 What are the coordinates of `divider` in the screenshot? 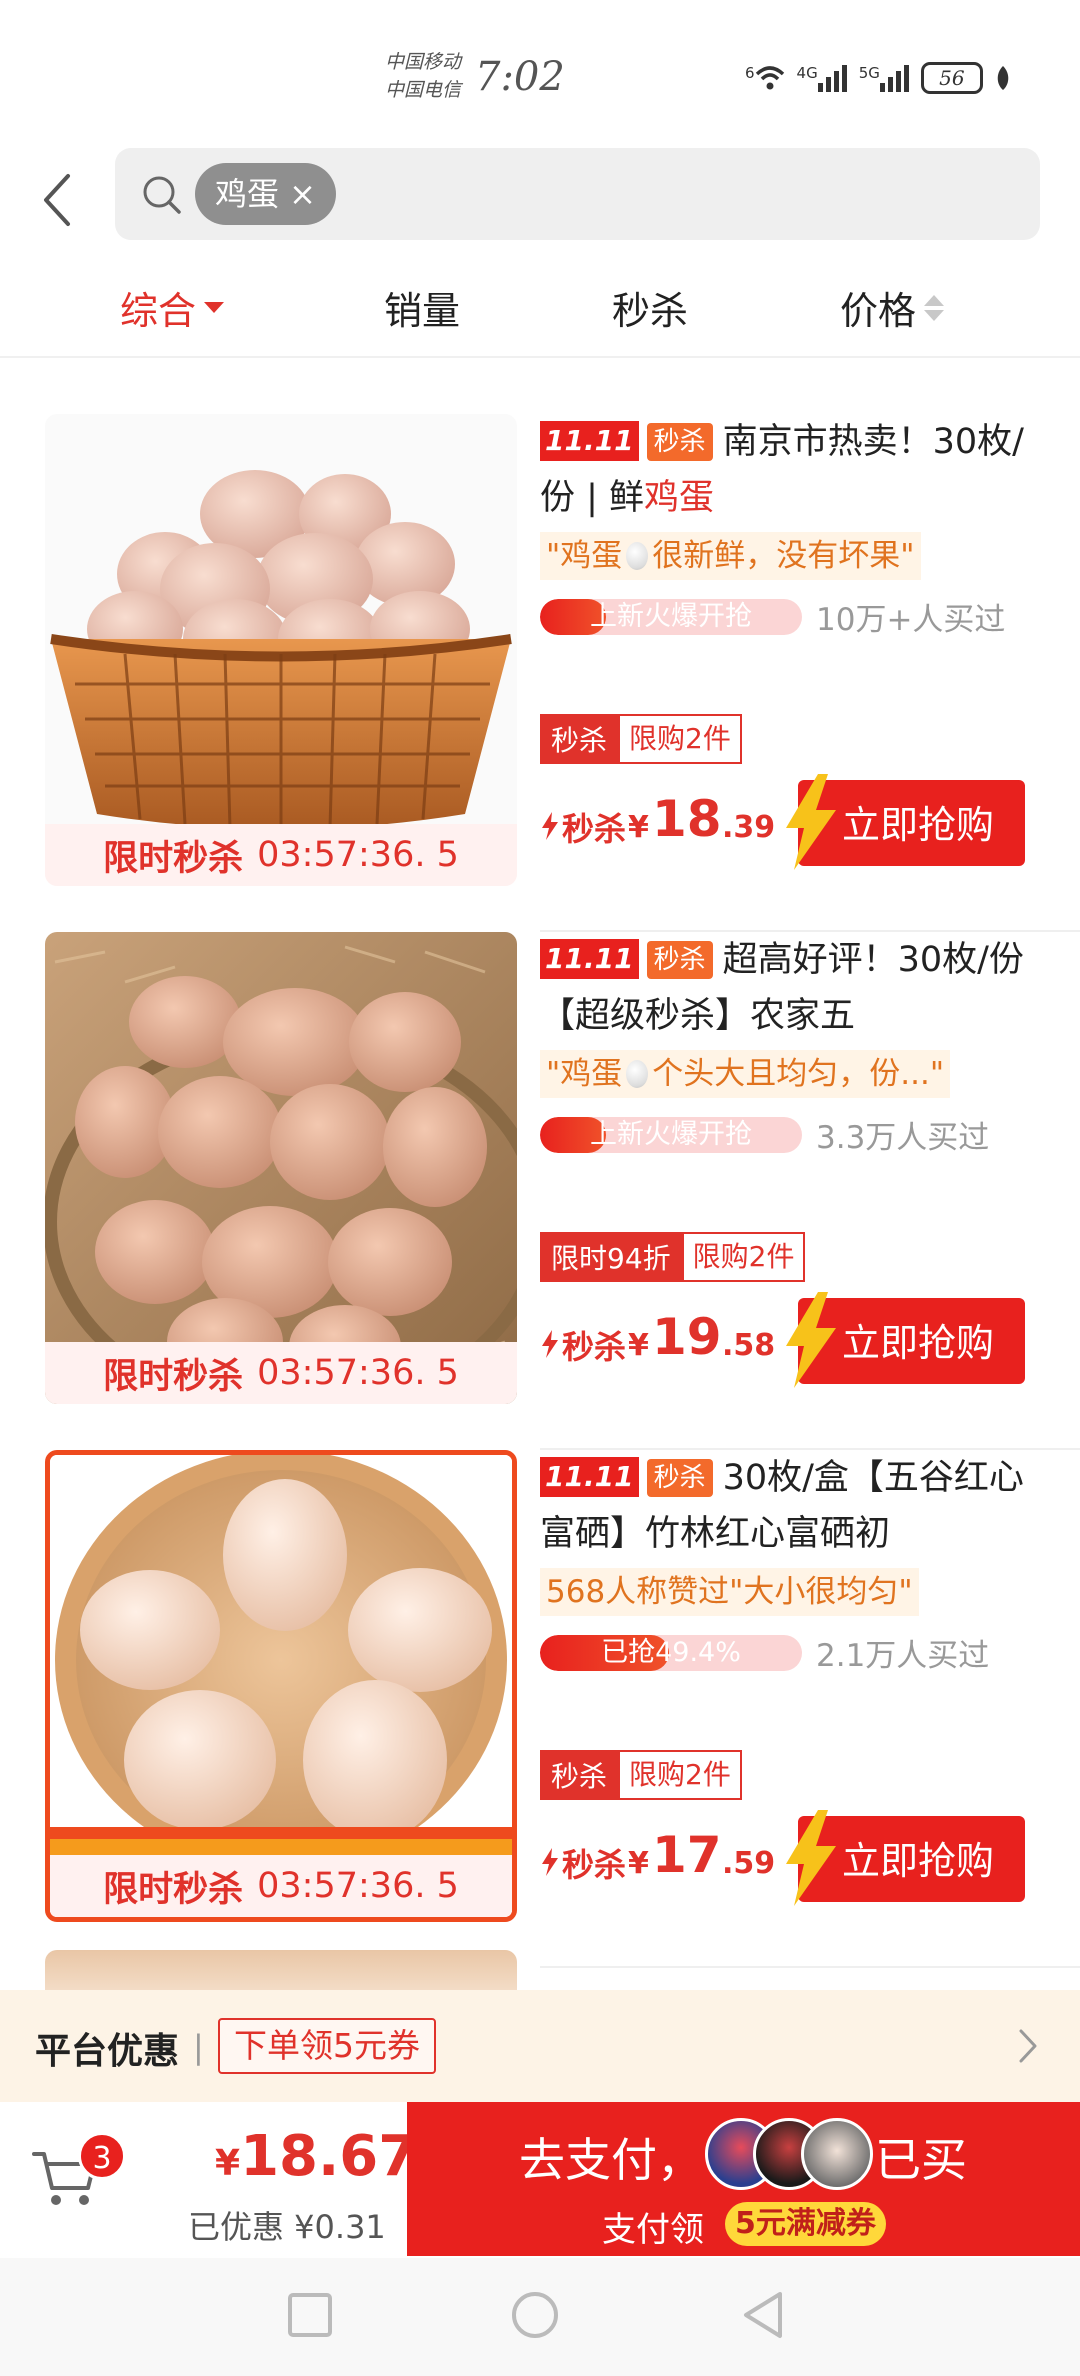 It's located at (810, 1967).